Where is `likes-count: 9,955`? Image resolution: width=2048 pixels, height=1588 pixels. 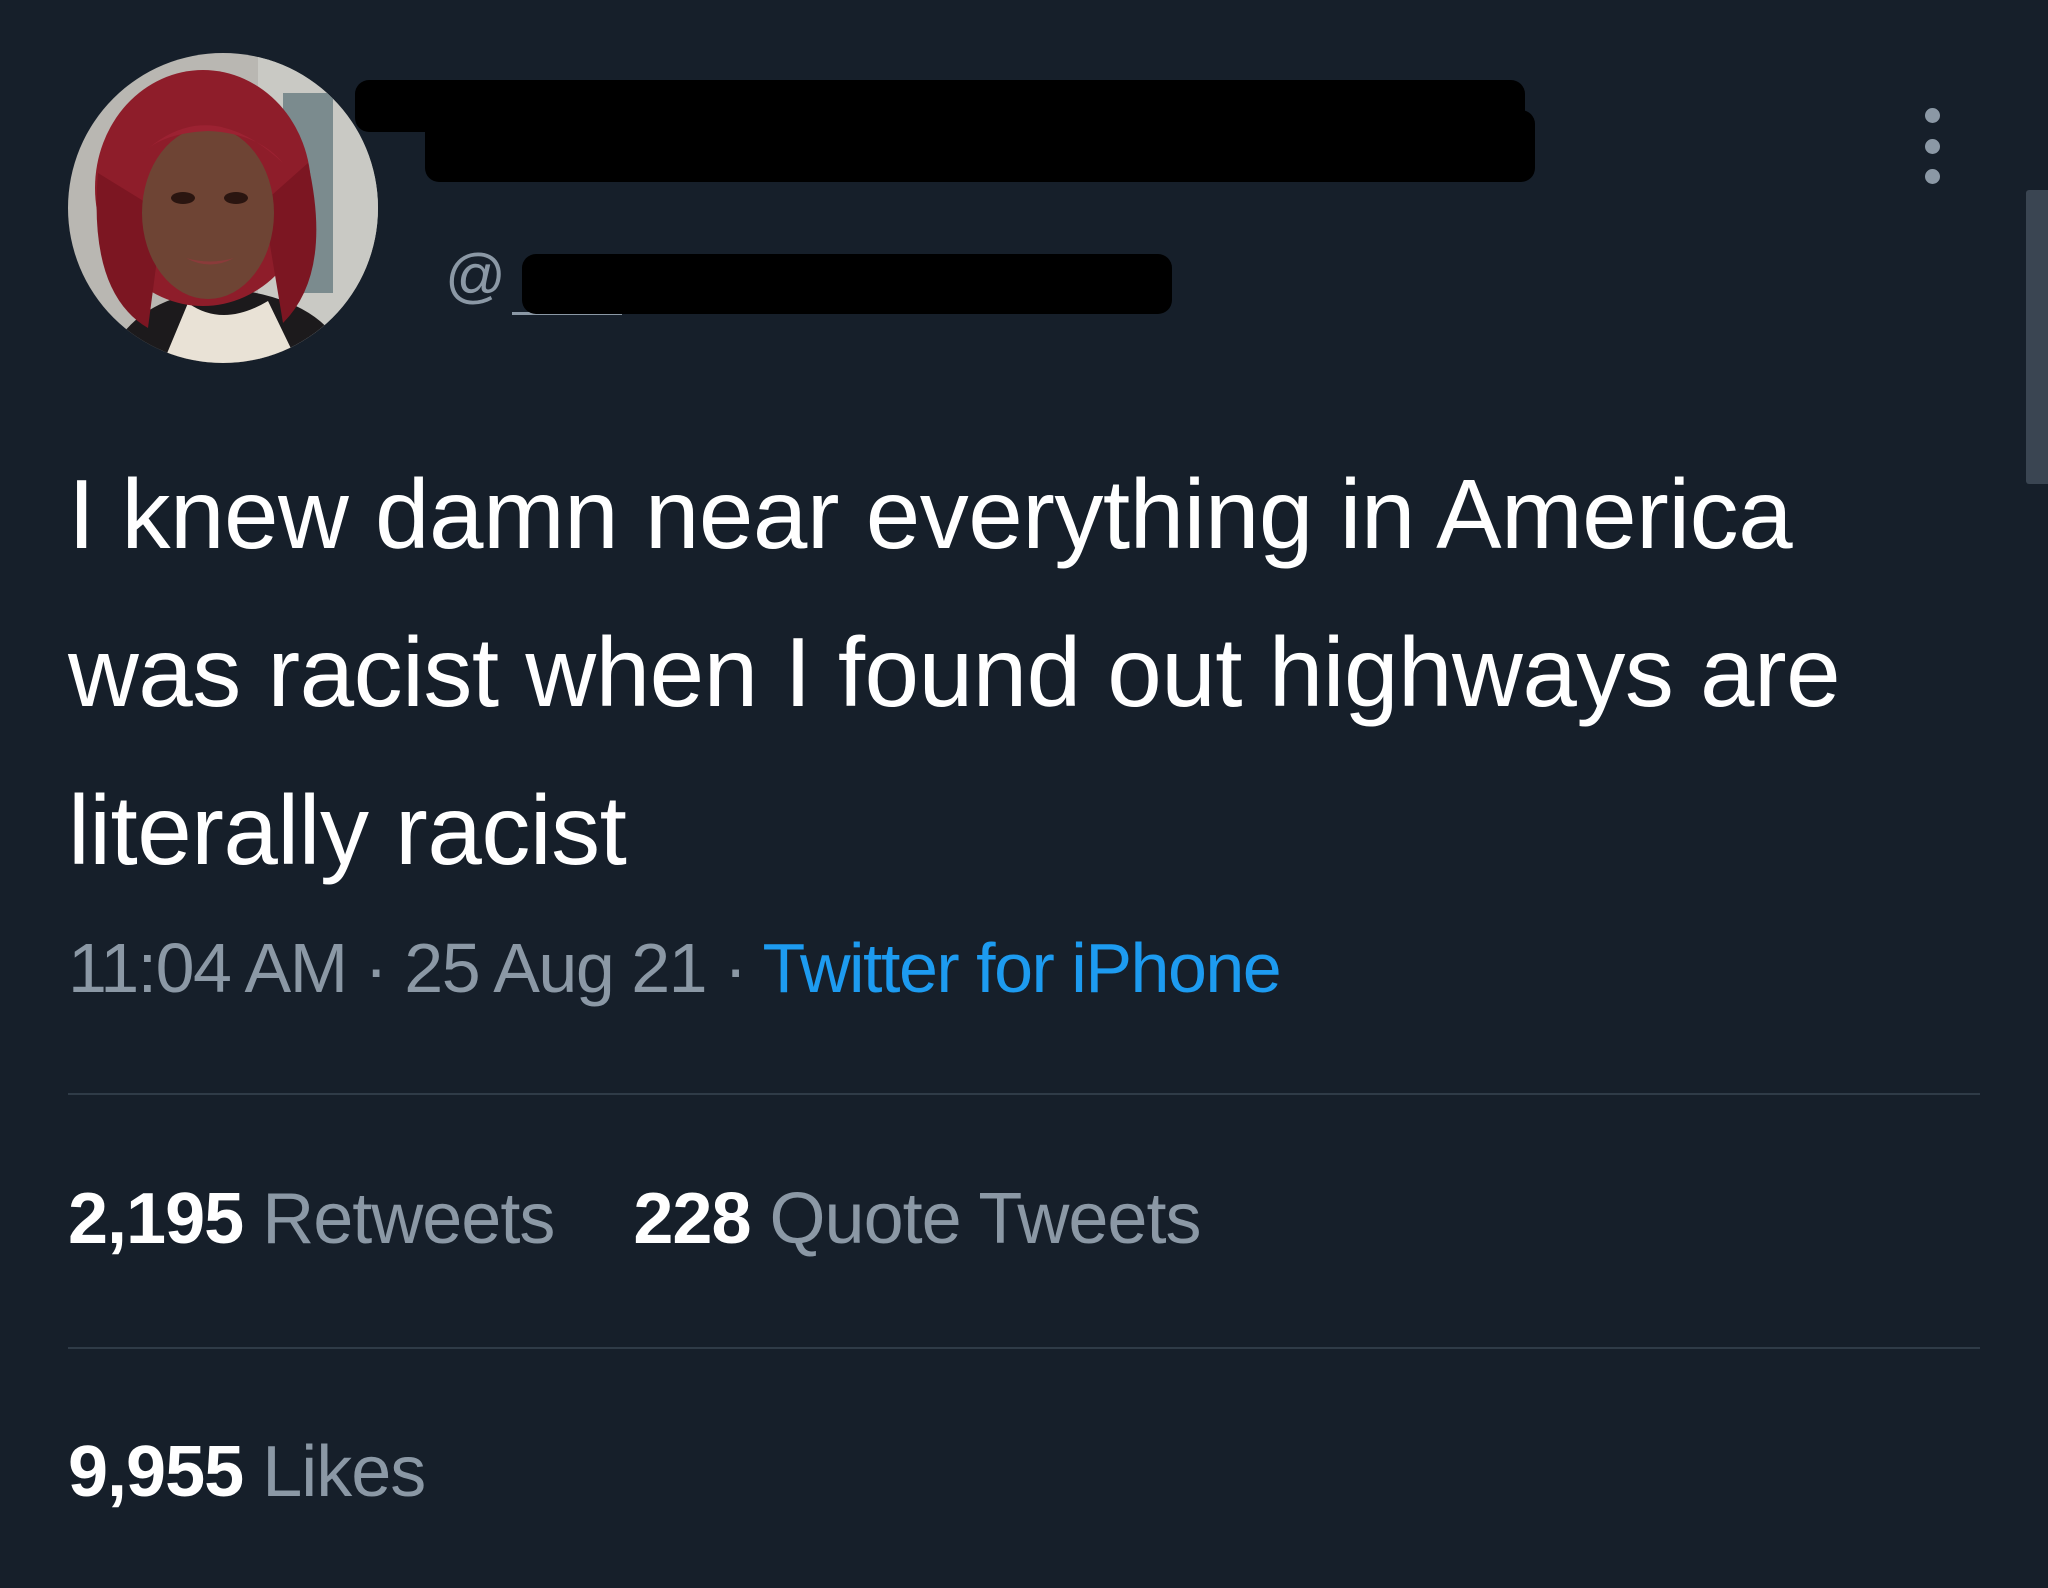 likes-count: 9,955 is located at coordinates (156, 1472).